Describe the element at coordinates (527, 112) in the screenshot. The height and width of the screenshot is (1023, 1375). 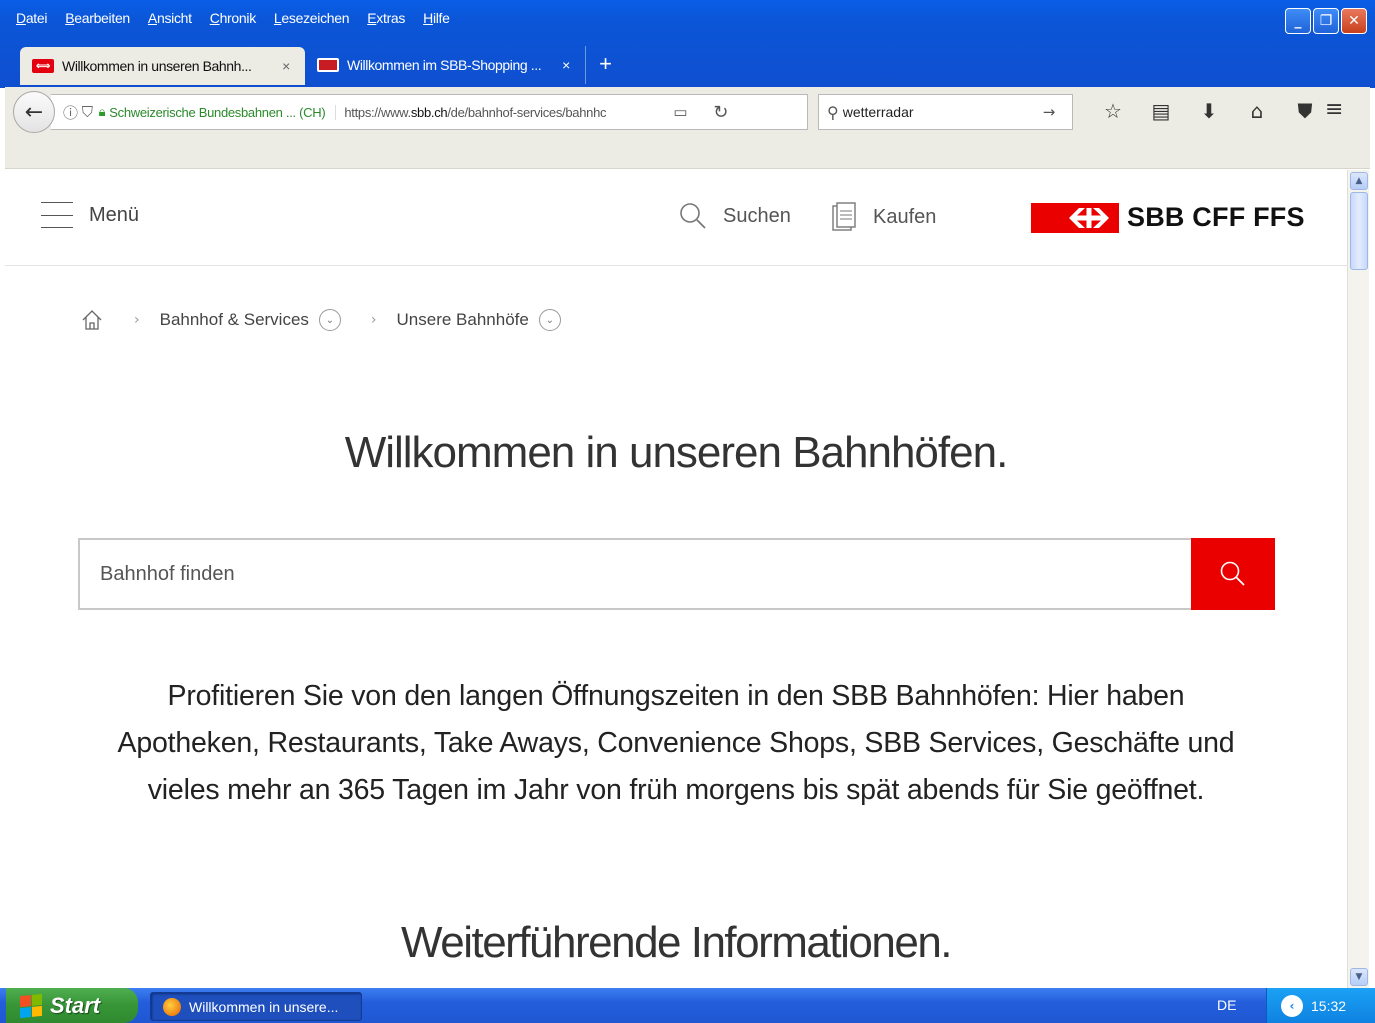
I see `url-path: /de/bahnhof-services/bahnhc` at that location.